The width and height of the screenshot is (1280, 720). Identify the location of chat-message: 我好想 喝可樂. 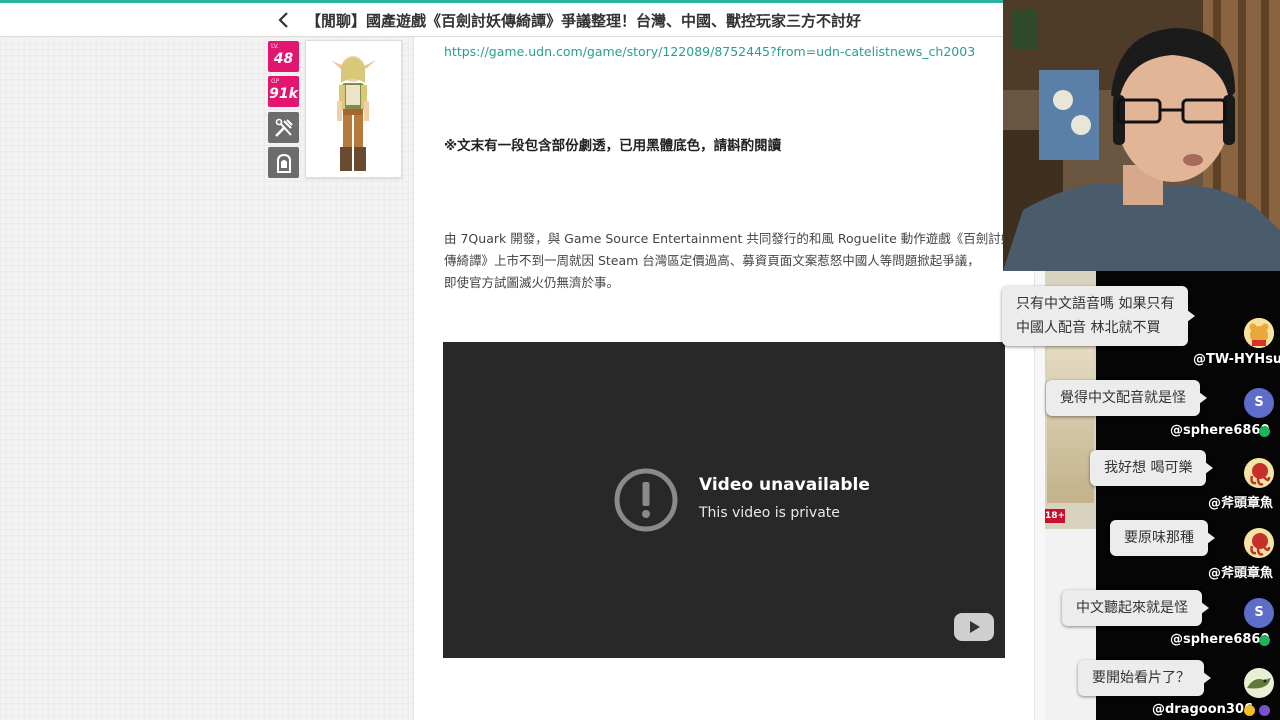
(1152, 468).